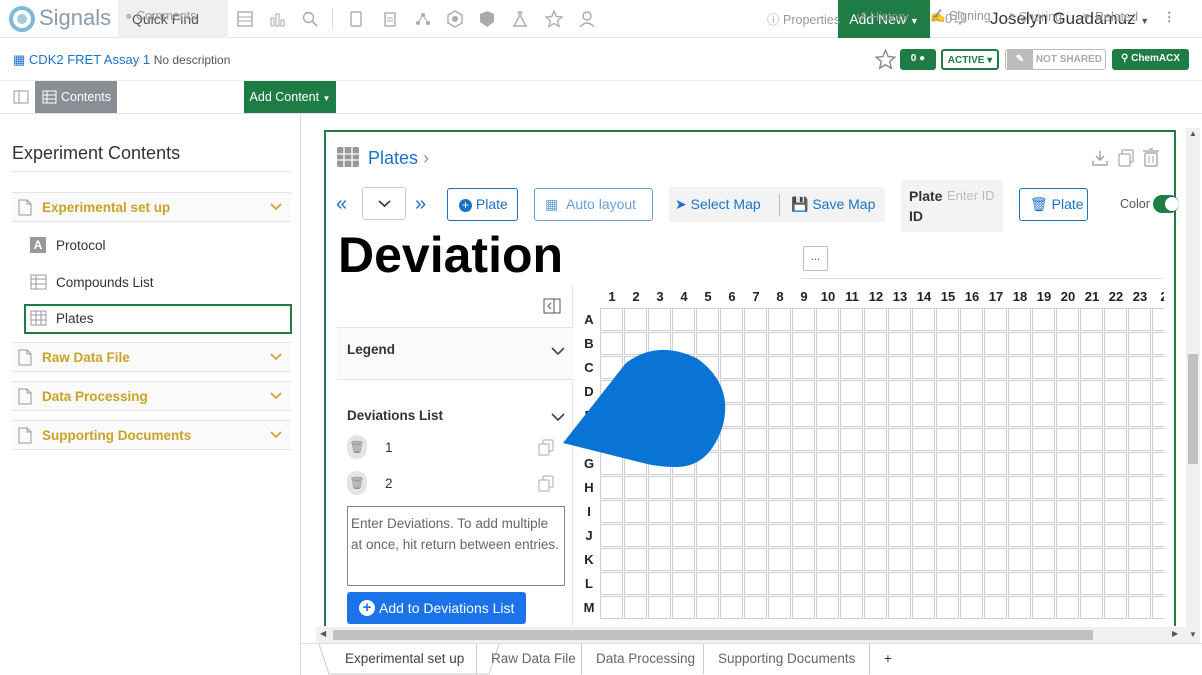 This screenshot has width=1202, height=675. I want to click on star-icon, so click(554, 19).